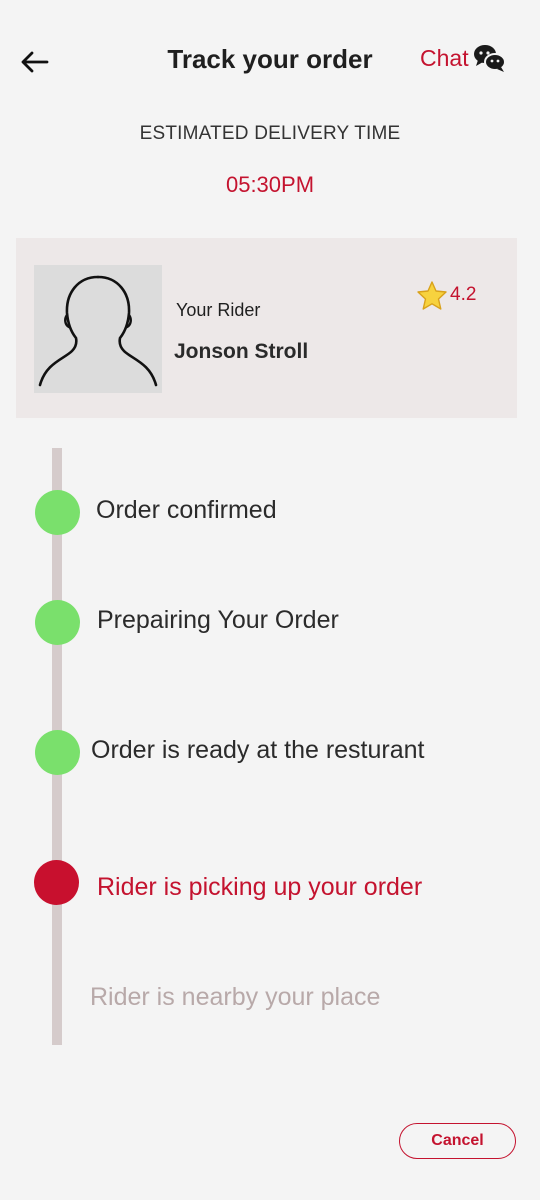 The height and width of the screenshot is (1200, 540). I want to click on arrow-left-icon, so click(35, 62).